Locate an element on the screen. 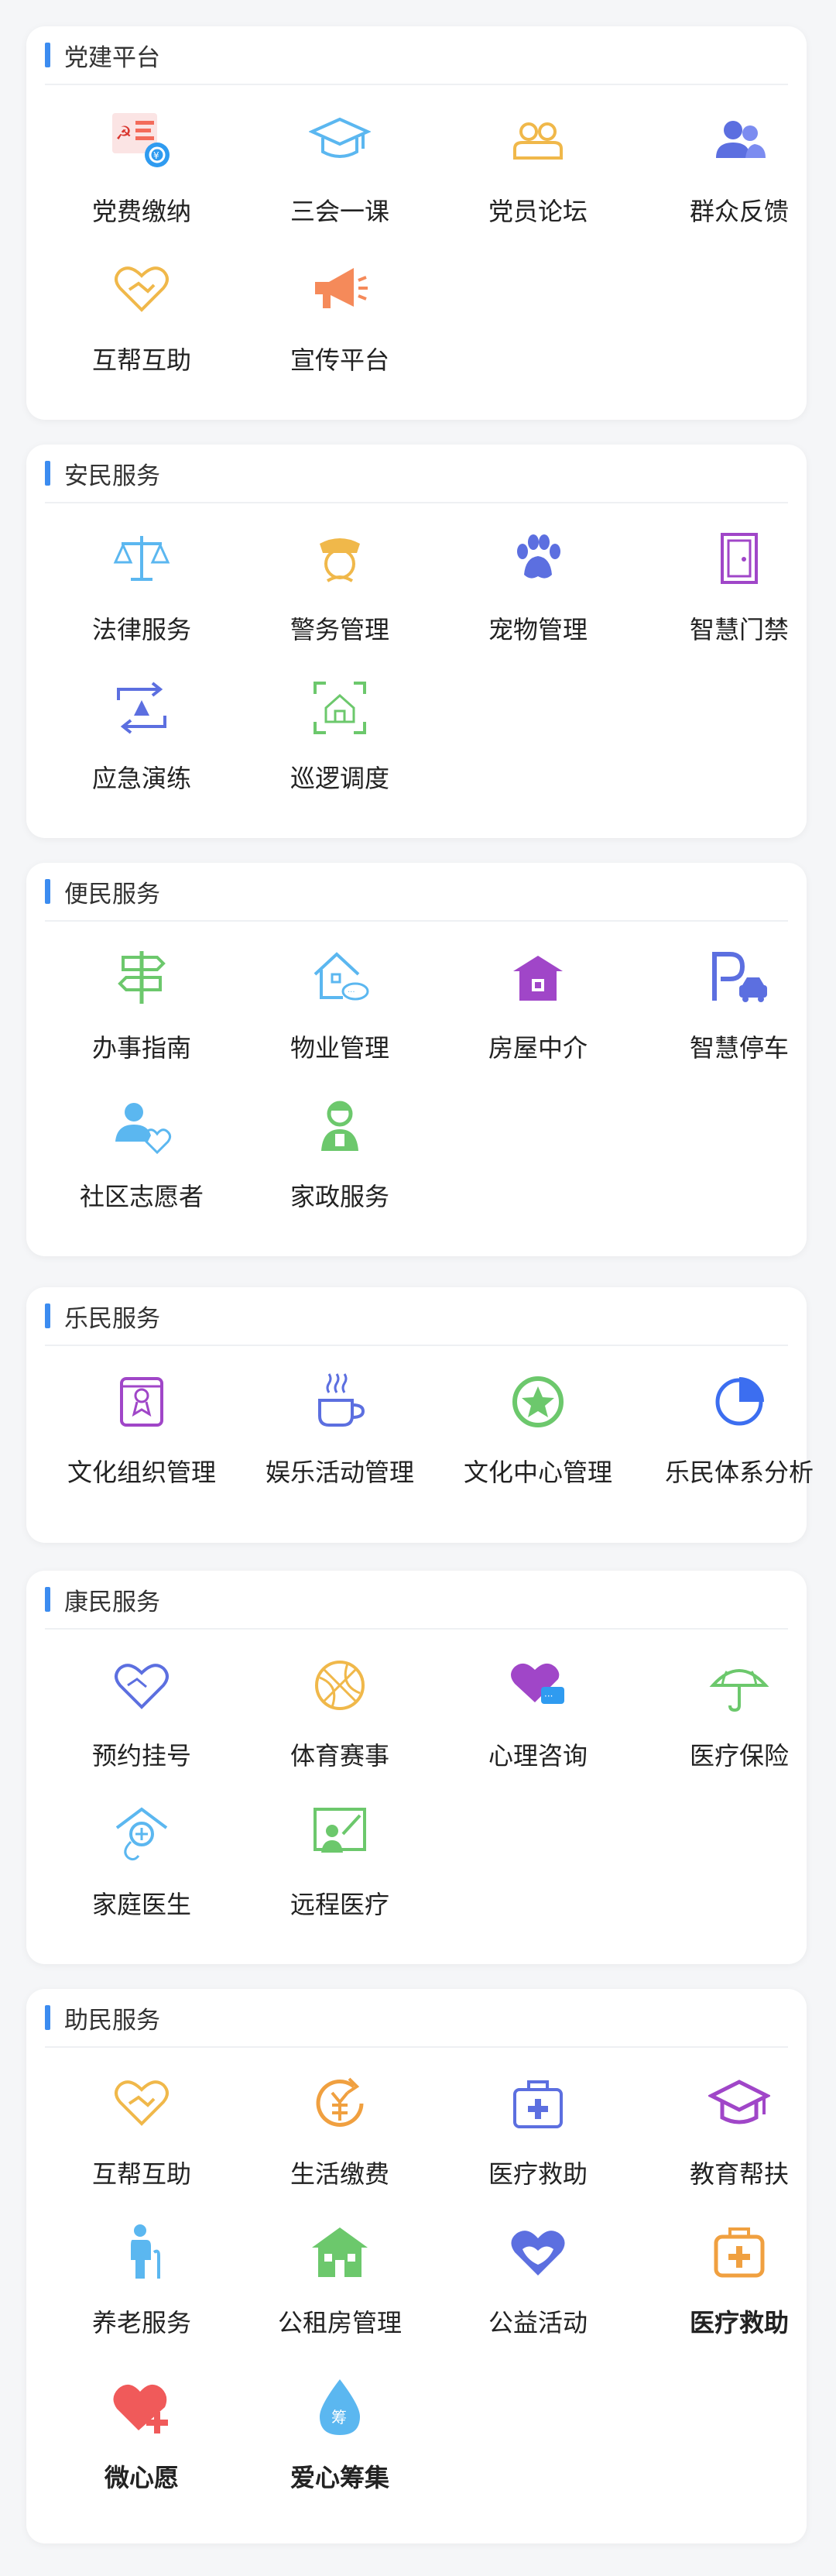  service-item: 办事指南 is located at coordinates (141, 998).